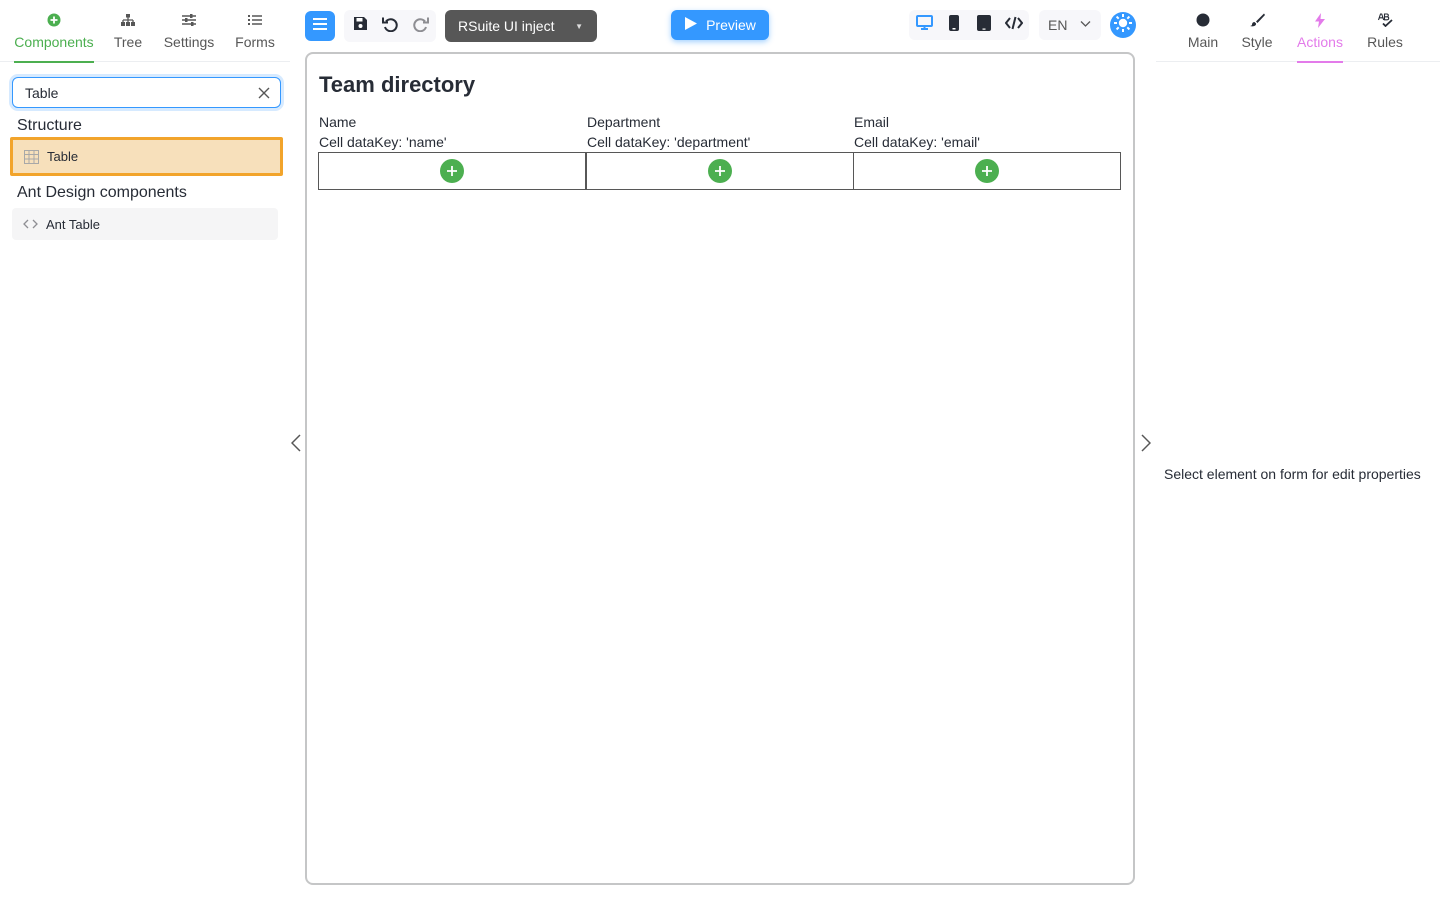 Image resolution: width=1440 pixels, height=900 pixels. I want to click on chevron-right-icon, so click(1146, 443).